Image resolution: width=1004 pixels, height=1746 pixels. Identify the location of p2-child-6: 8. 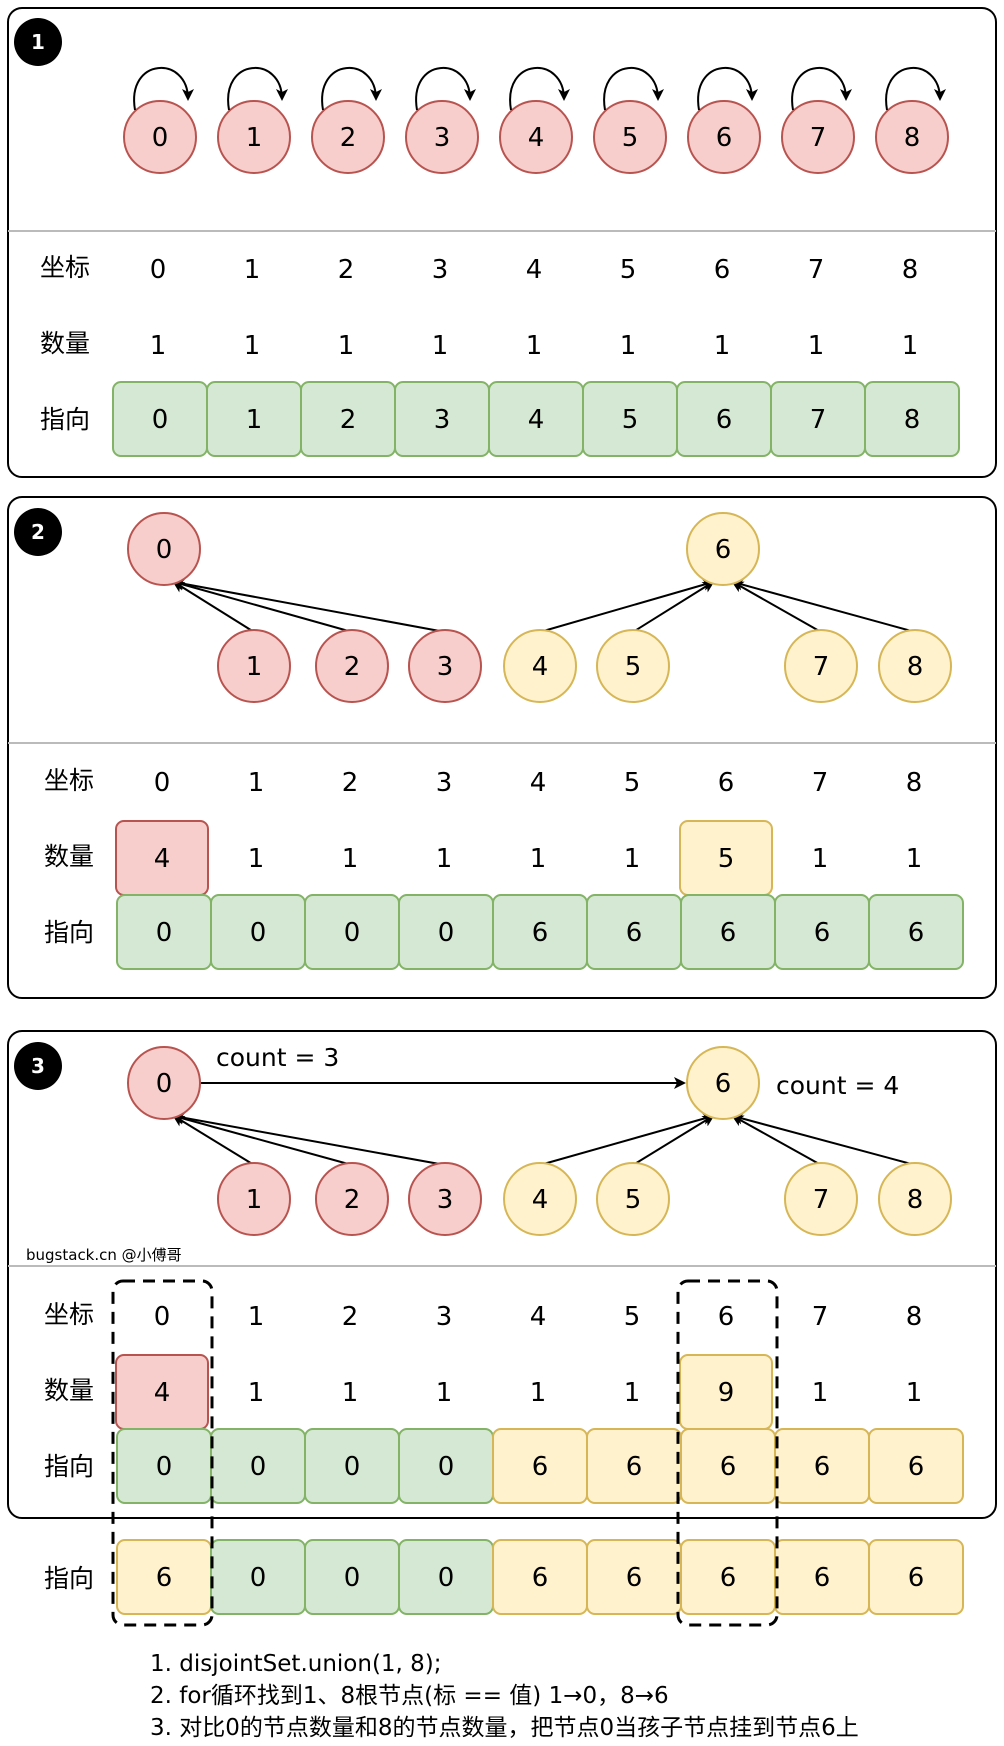
(915, 666).